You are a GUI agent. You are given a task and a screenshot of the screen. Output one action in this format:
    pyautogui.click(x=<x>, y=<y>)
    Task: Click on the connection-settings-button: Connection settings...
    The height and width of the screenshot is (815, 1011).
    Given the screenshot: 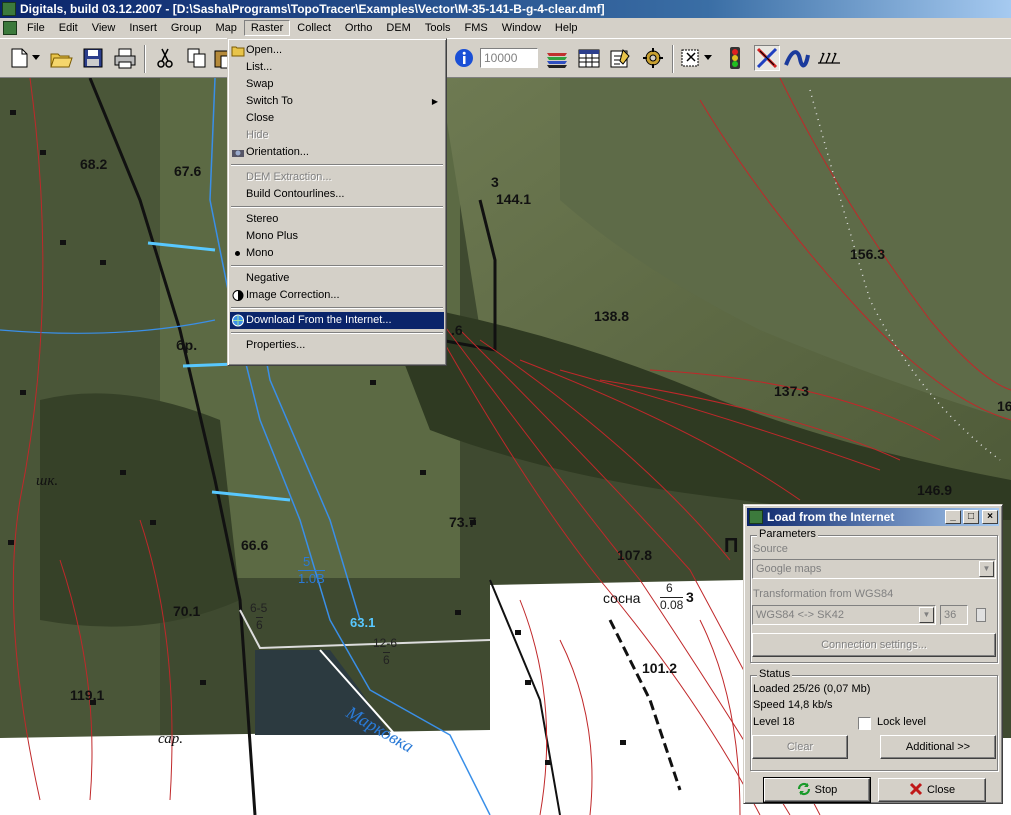 What is the action you would take?
    pyautogui.click(x=874, y=645)
    